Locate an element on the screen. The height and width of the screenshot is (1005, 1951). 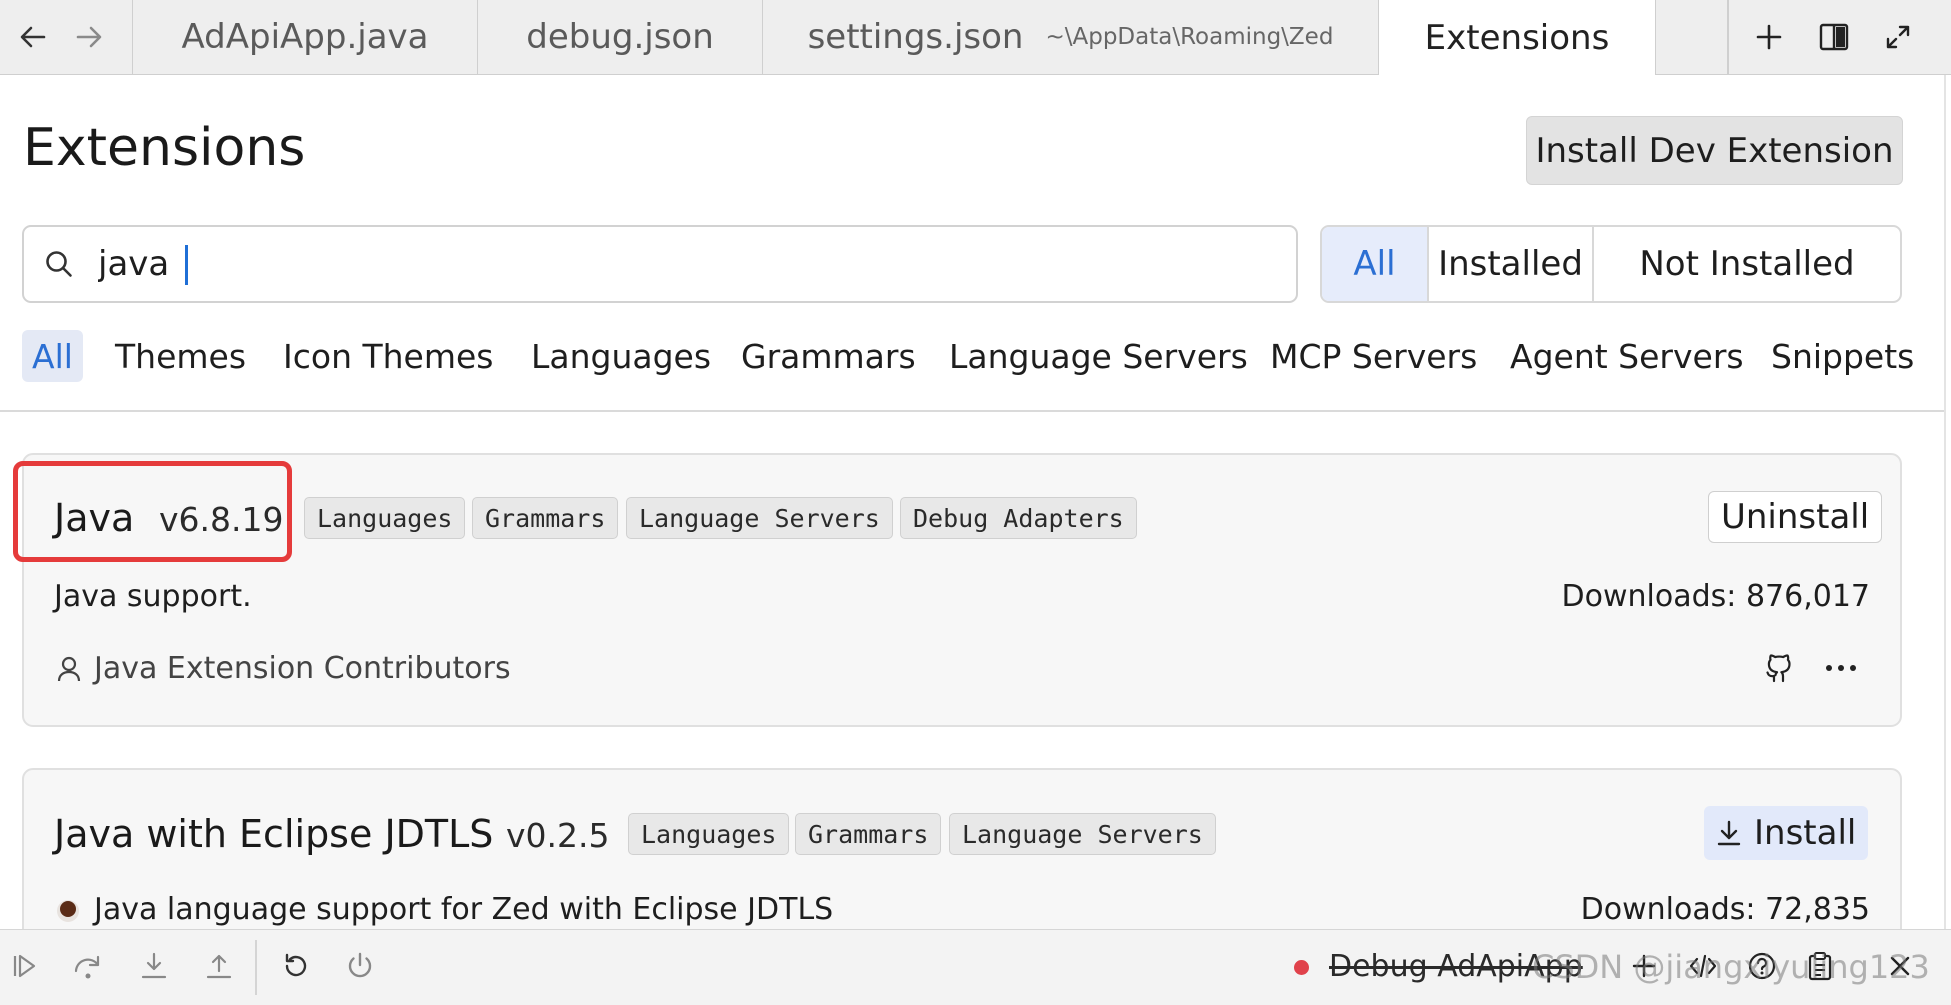
plus-icon is located at coordinates (1769, 37).